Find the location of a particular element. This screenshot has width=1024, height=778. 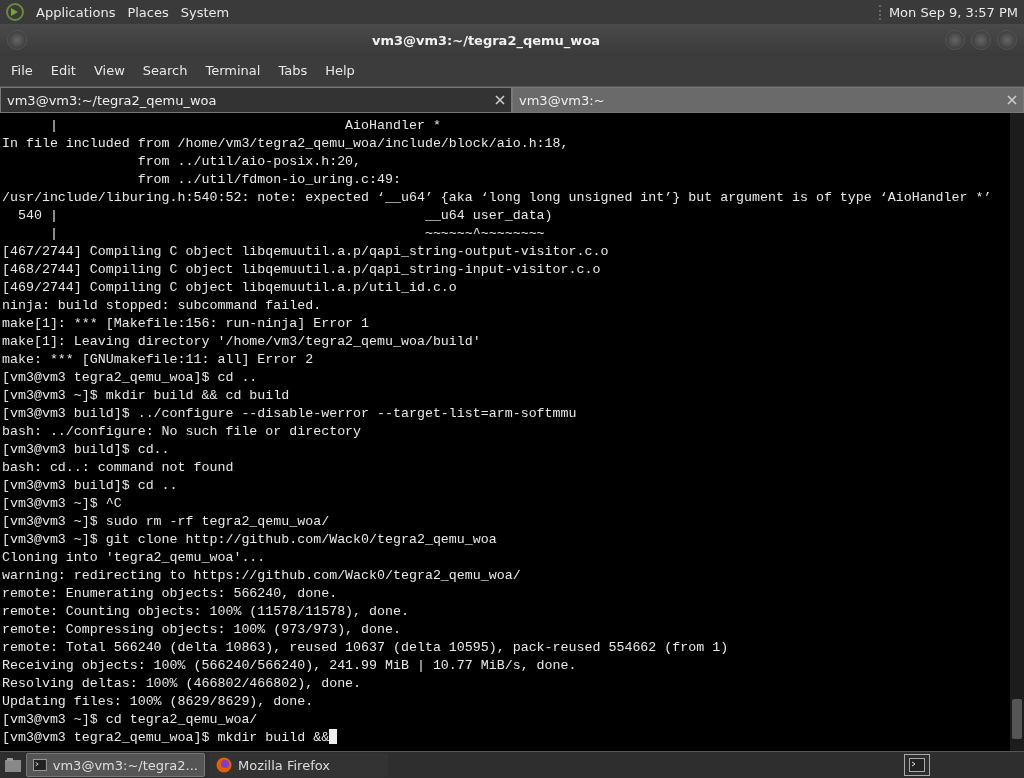

terminal-tab: vm3@vm3:~/tegra2_qemu_woa is located at coordinates (256, 100).